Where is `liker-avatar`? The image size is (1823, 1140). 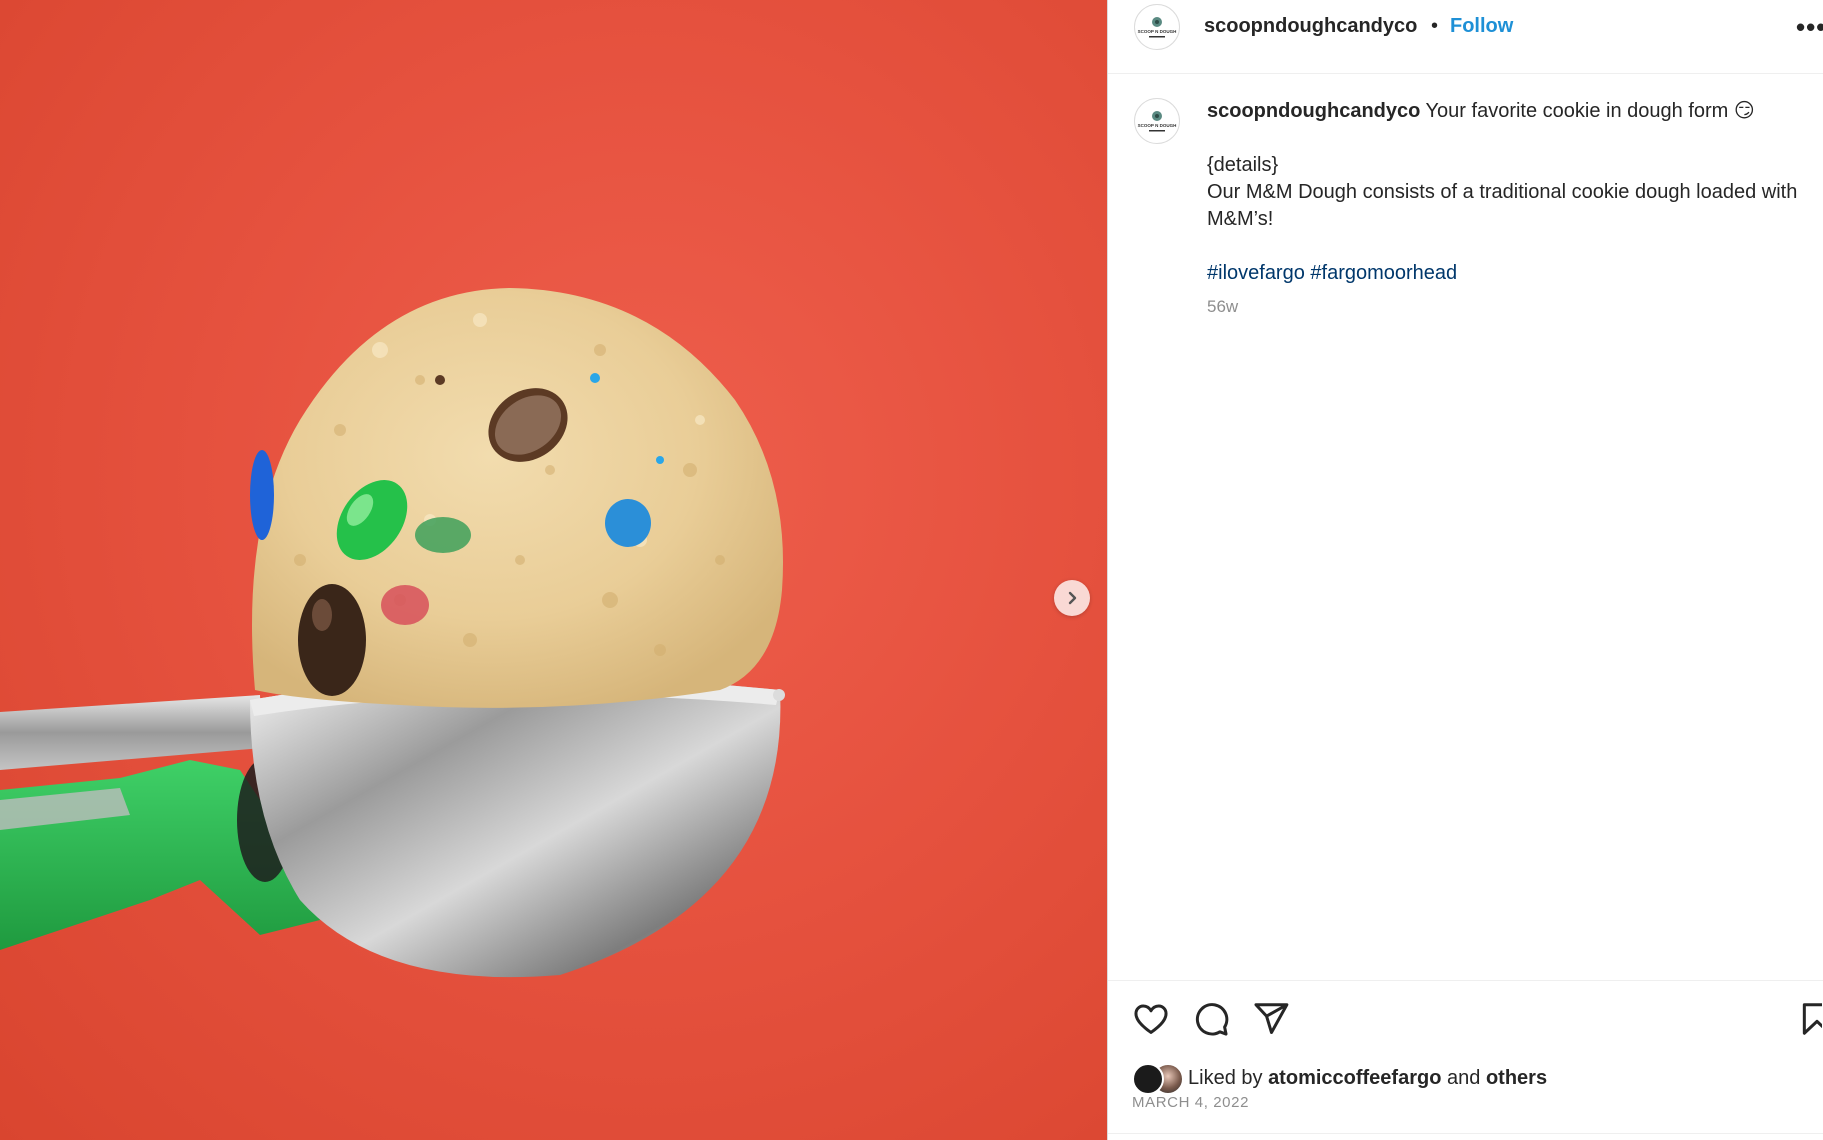
liker-avatar is located at coordinates (1148, 1079).